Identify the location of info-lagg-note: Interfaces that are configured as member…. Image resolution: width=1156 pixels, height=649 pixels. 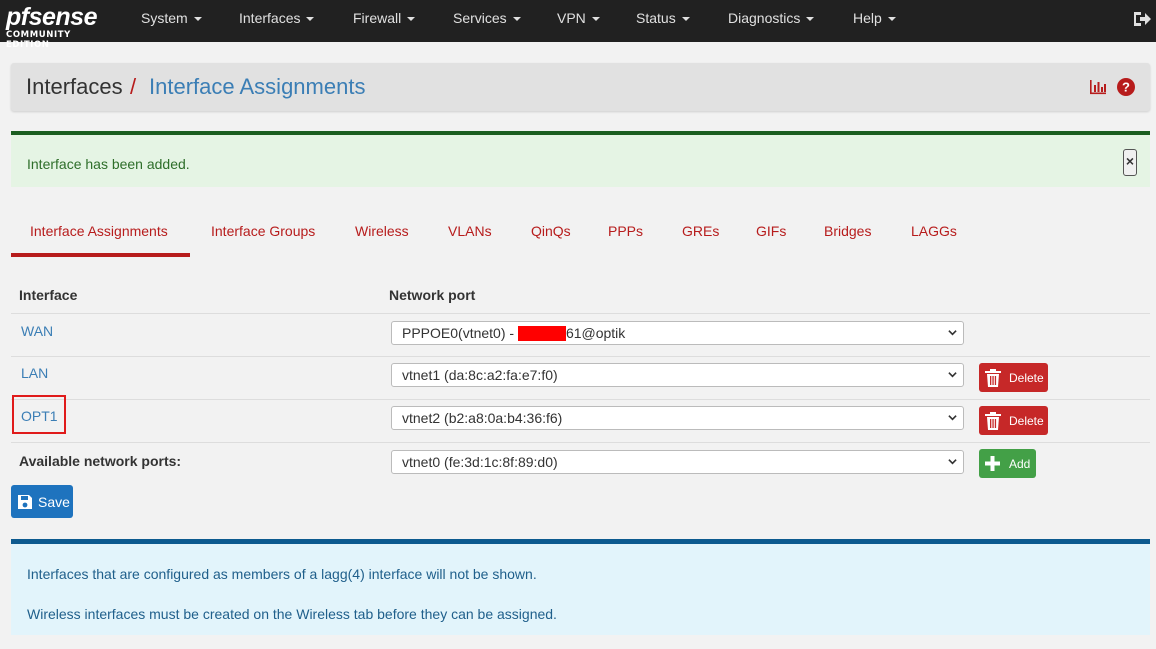
(282, 574).